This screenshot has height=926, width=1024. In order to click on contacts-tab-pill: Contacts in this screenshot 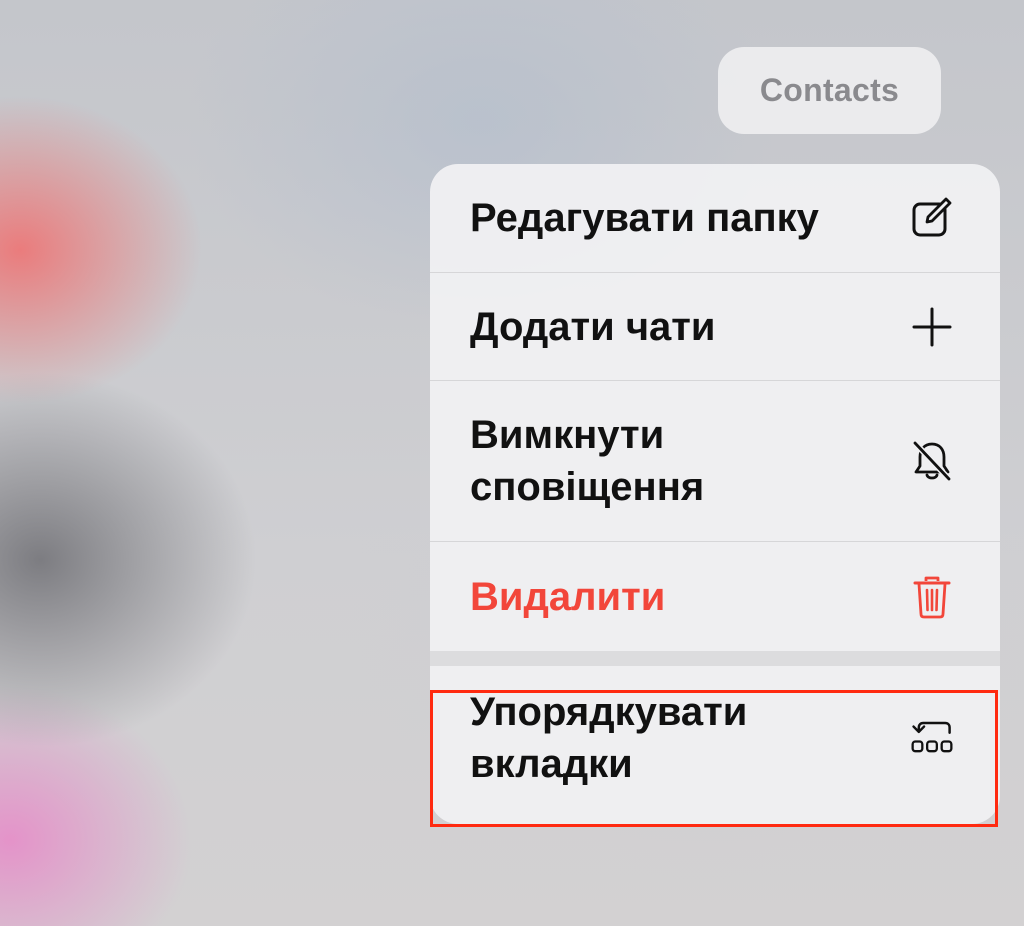, I will do `click(829, 90)`.